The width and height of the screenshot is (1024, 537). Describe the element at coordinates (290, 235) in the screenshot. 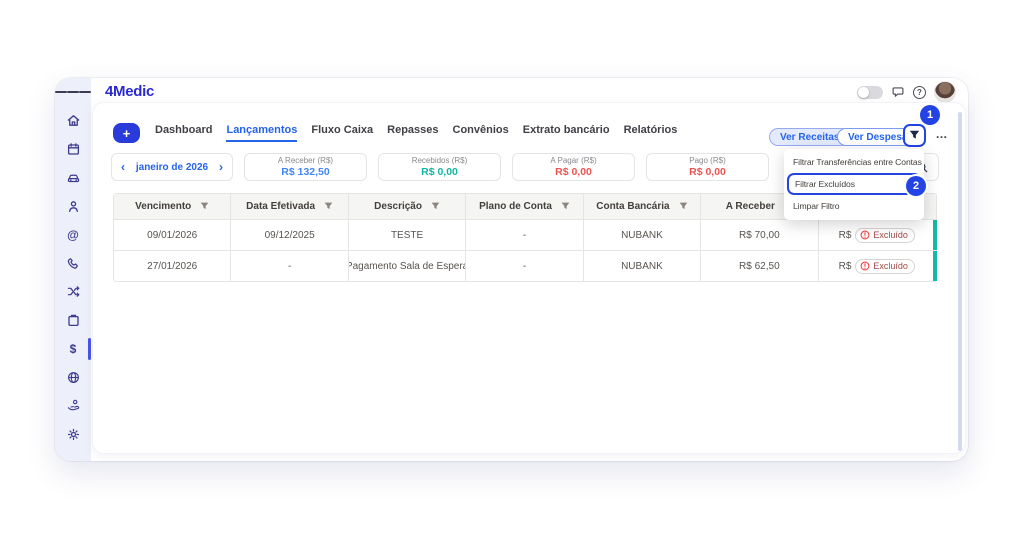

I see `cell-data-efetivada: 09/12/2025` at that location.